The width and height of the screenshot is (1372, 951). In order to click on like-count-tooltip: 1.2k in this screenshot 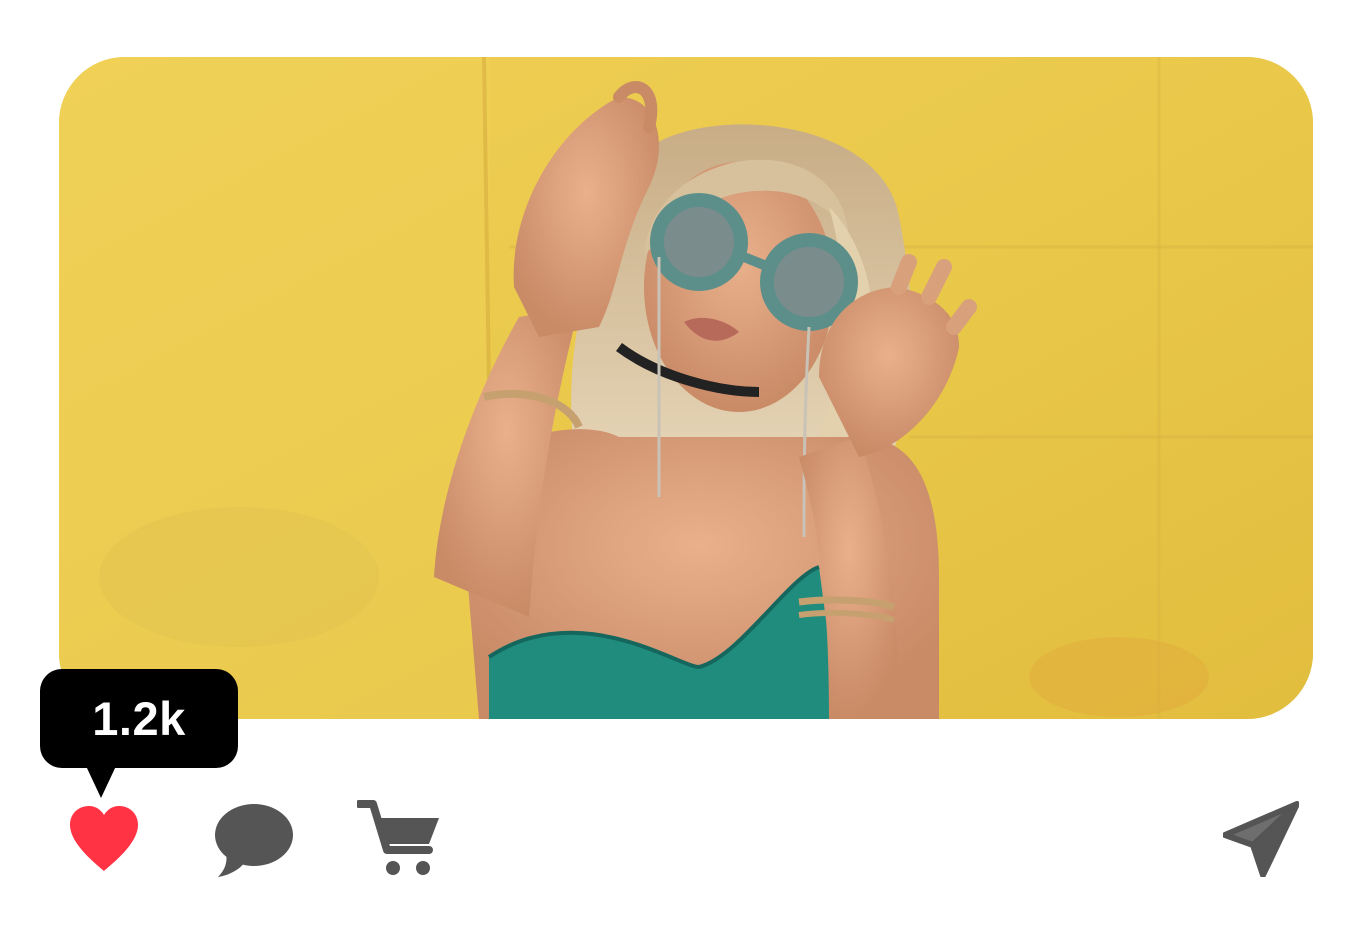, I will do `click(139, 733)`.